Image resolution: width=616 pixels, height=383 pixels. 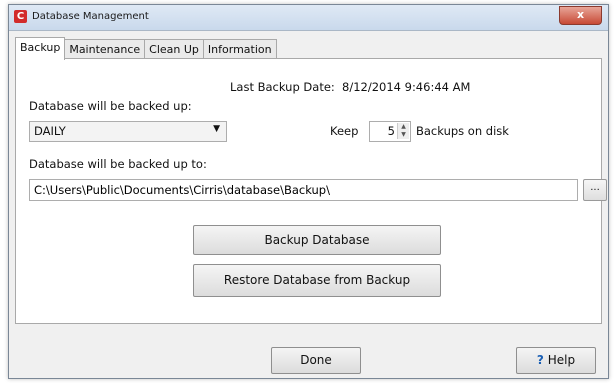 I want to click on app-icon: C, so click(x=20, y=16).